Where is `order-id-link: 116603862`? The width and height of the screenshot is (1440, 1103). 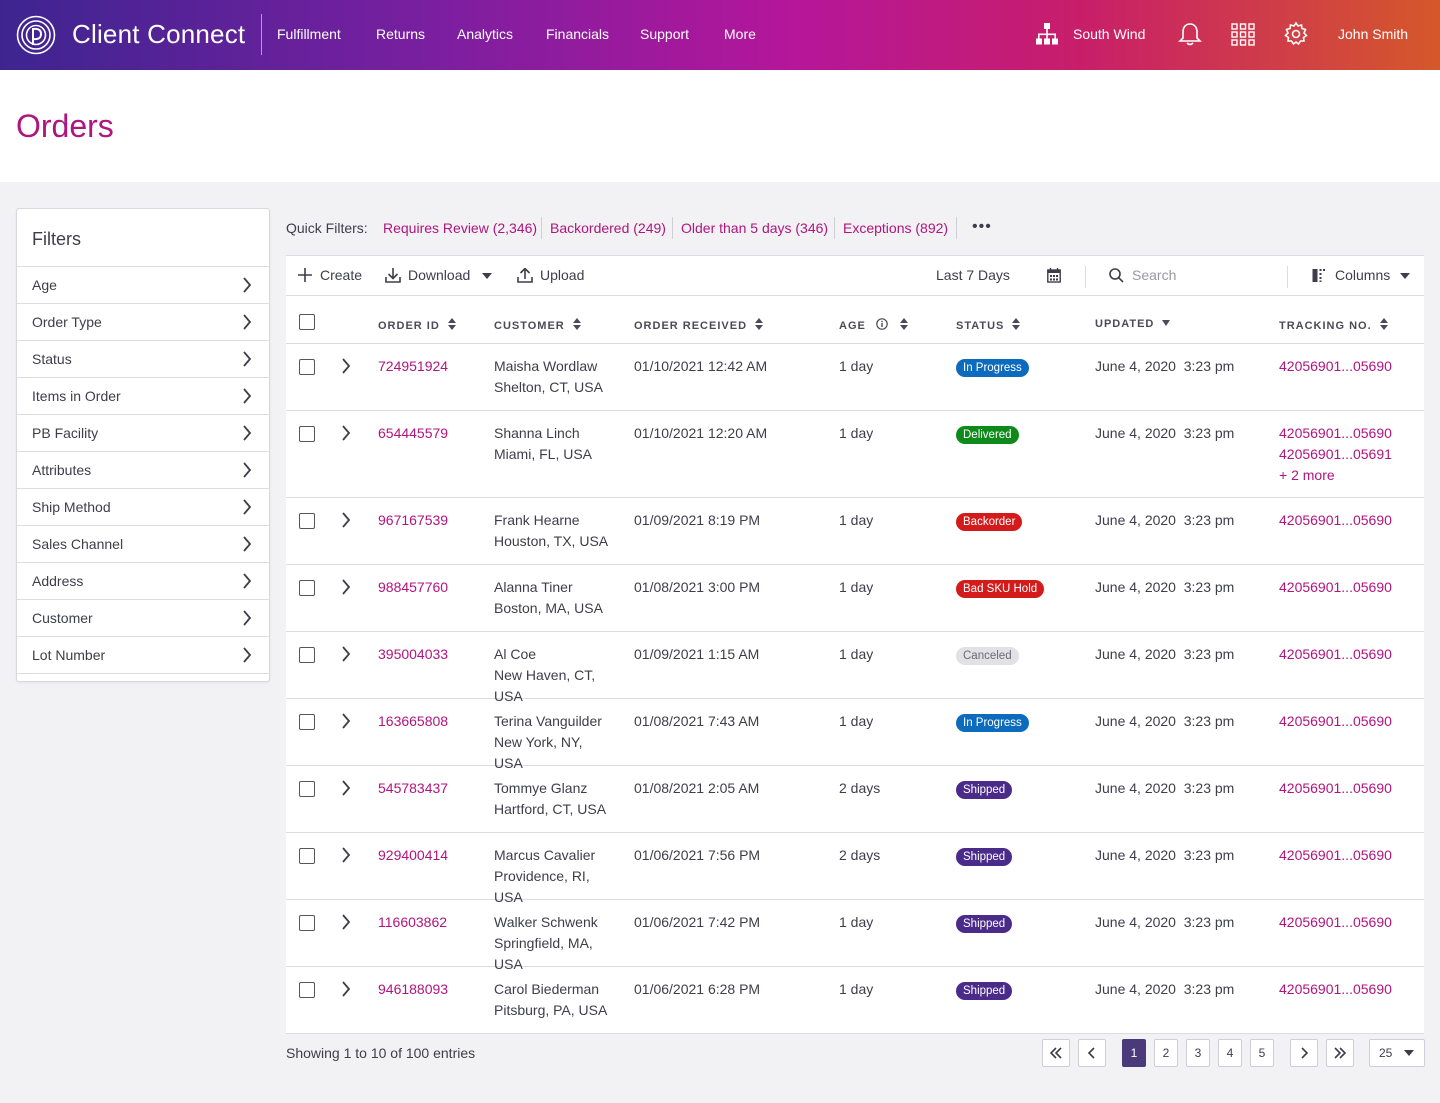 order-id-link: 116603862 is located at coordinates (412, 922).